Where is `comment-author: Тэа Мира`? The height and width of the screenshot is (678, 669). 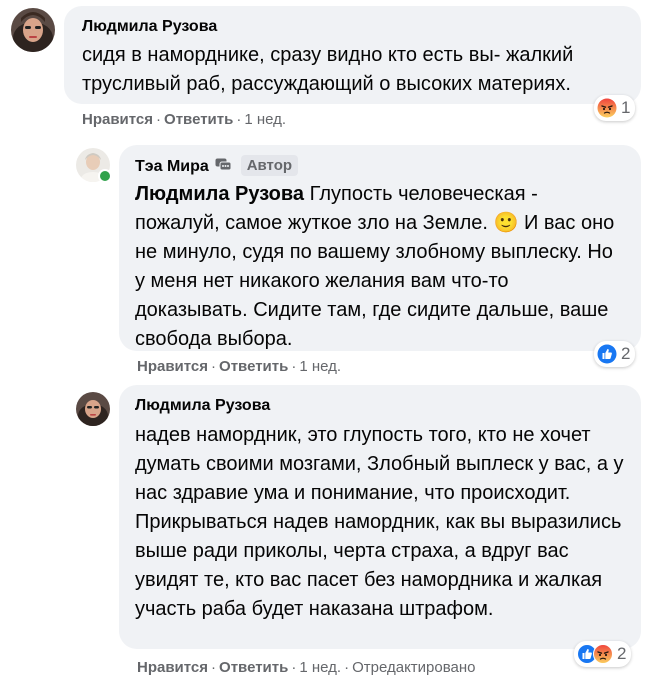 comment-author: Тэа Мира is located at coordinates (172, 166).